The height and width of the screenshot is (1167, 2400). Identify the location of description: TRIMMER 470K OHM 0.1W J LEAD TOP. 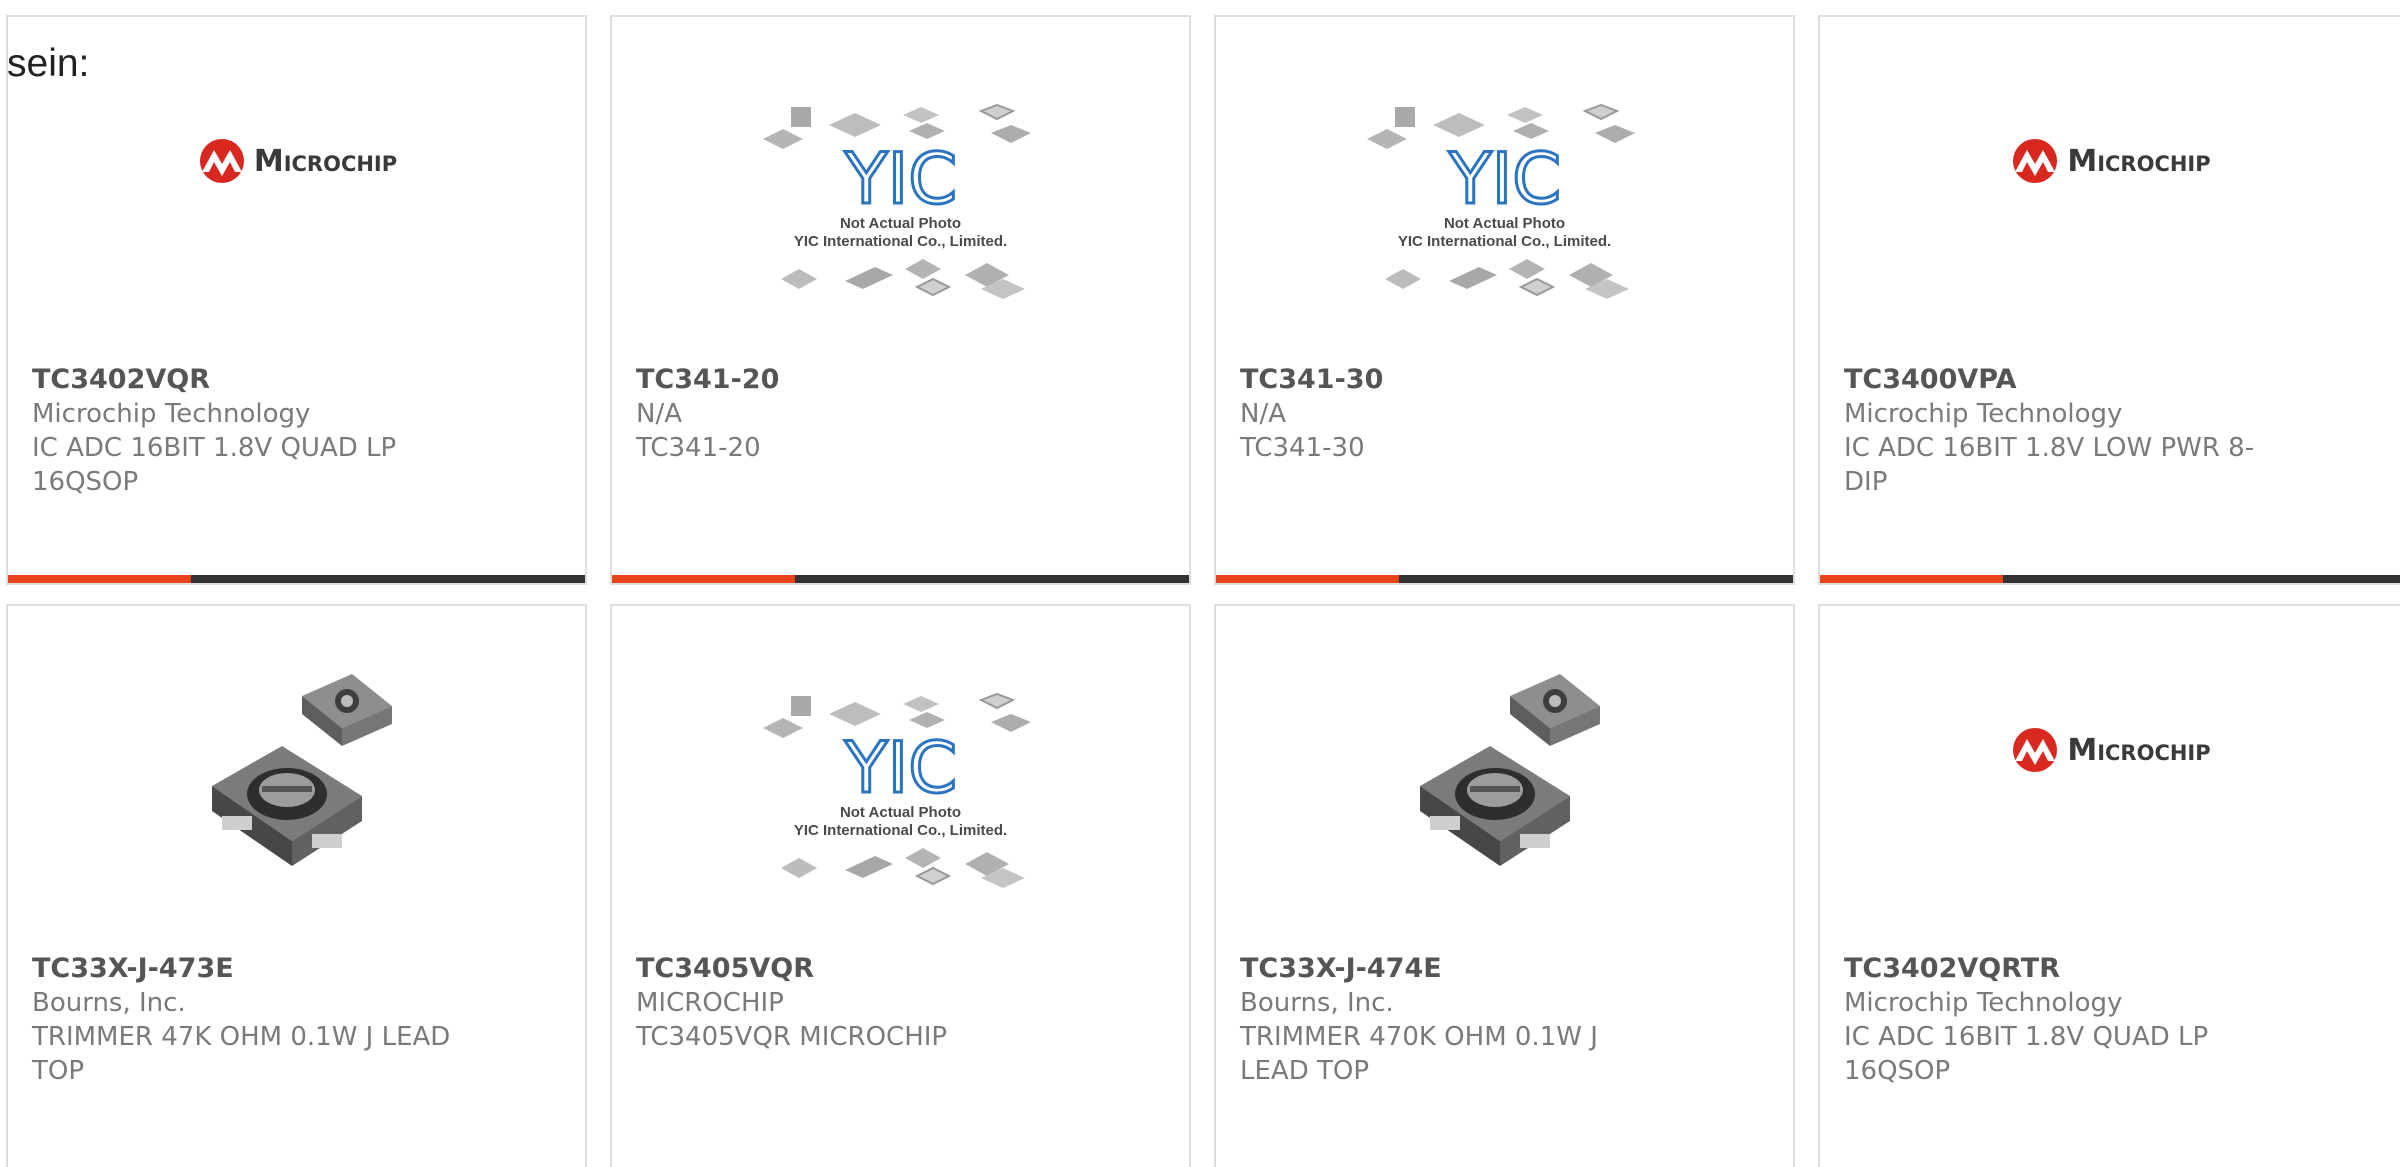
(1419, 1054).